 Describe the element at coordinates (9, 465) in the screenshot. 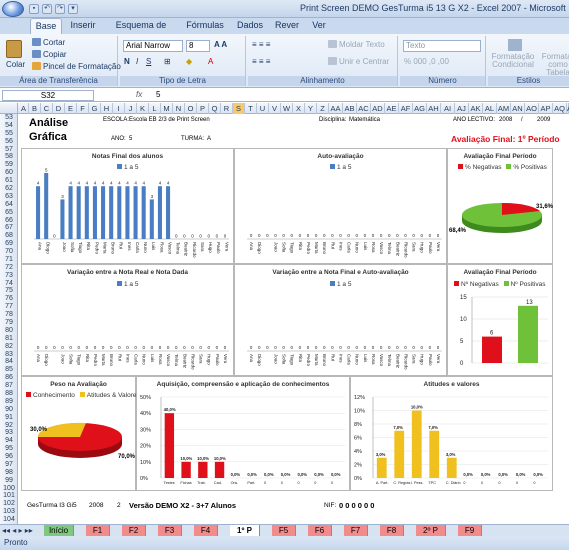

I see `row-header: 97` at that location.